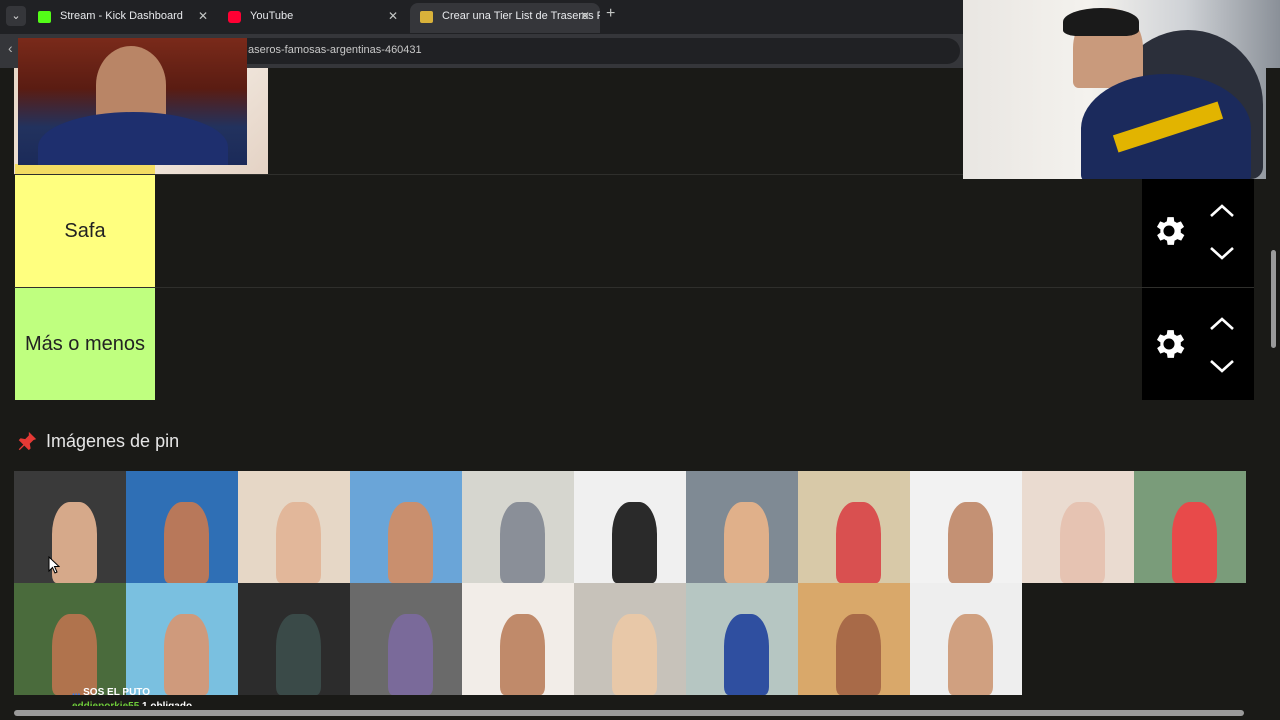 This screenshot has width=1280, height=720. I want to click on tab-tierlist: Crear una Tier List de Traseros F ✕, so click(505, 18).